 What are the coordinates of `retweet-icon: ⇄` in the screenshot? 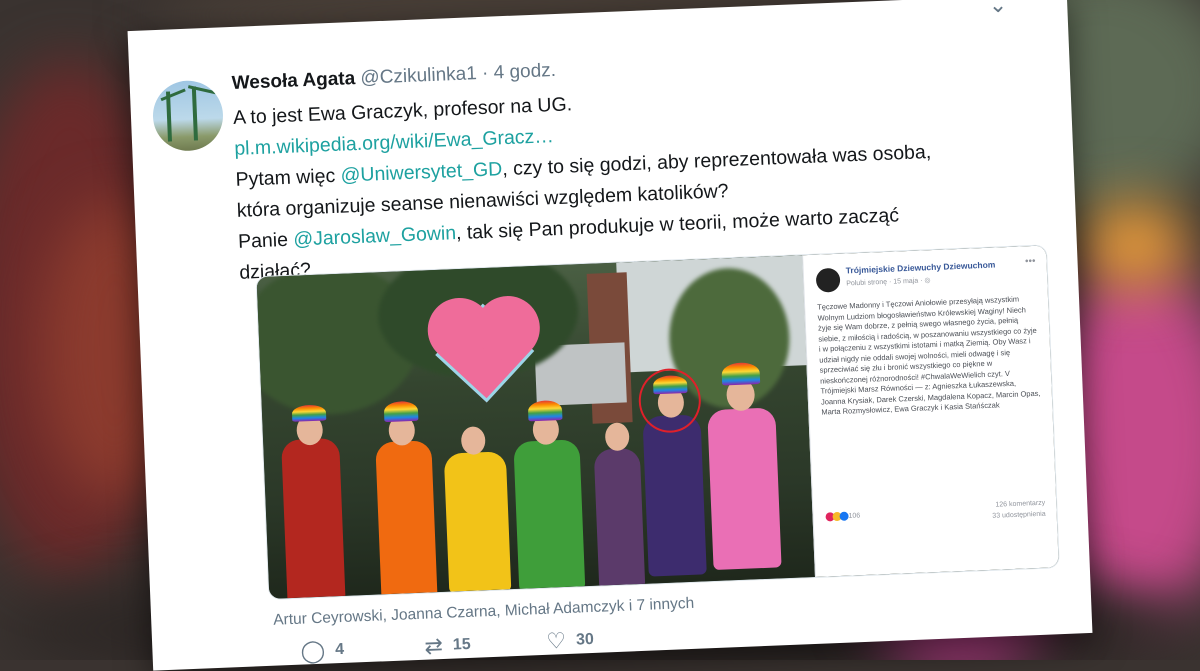 It's located at (433, 645).